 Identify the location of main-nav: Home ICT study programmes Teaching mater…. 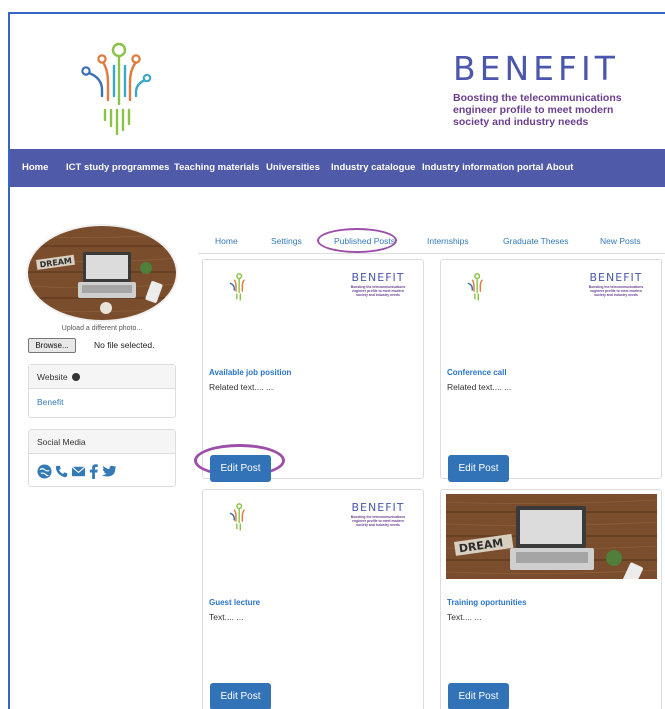
(337, 168).